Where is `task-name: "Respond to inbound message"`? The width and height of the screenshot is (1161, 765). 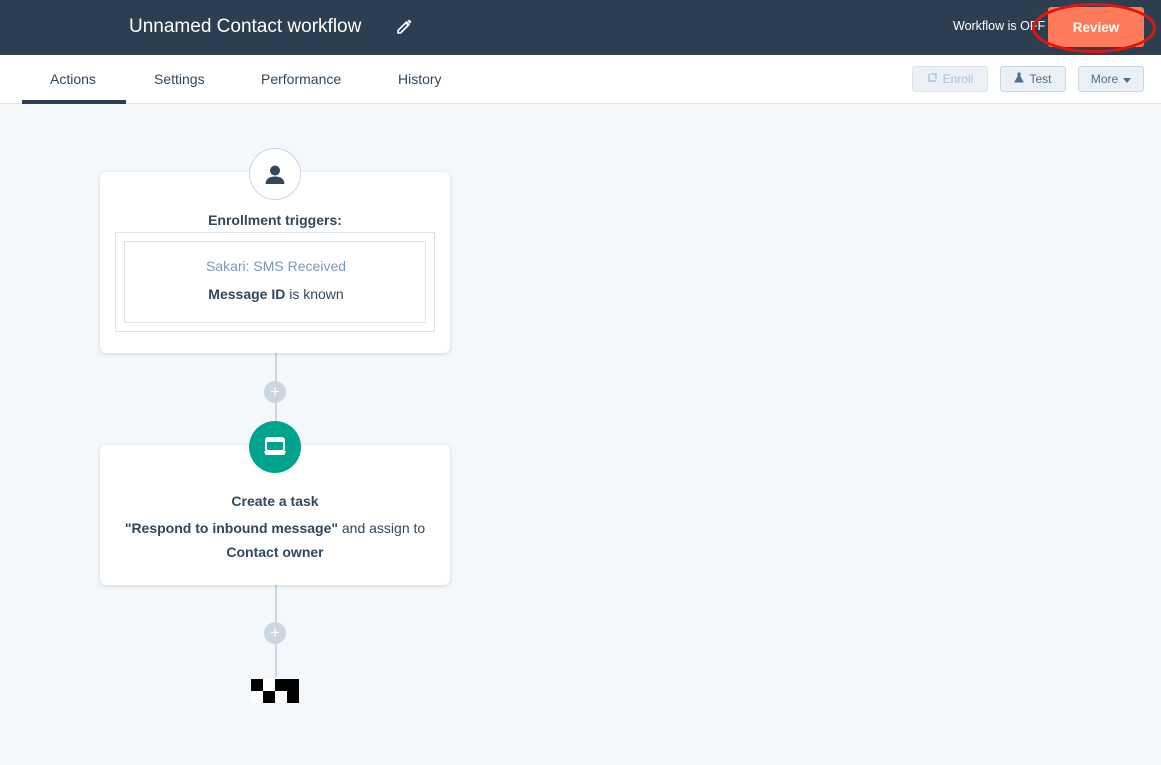 task-name: "Respond to inbound message" is located at coordinates (231, 528).